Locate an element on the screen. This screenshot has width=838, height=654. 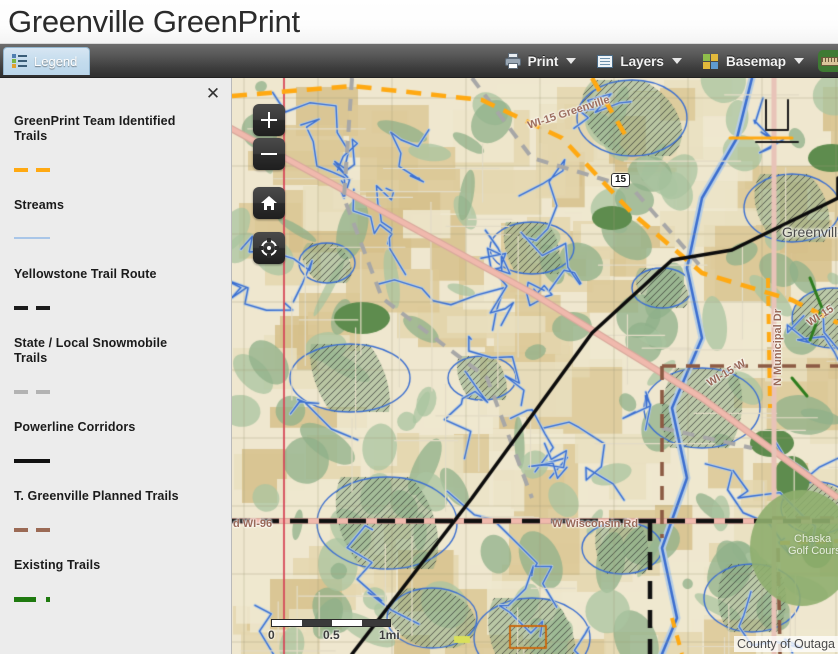
layers-button: Layers is located at coordinates (639, 61).